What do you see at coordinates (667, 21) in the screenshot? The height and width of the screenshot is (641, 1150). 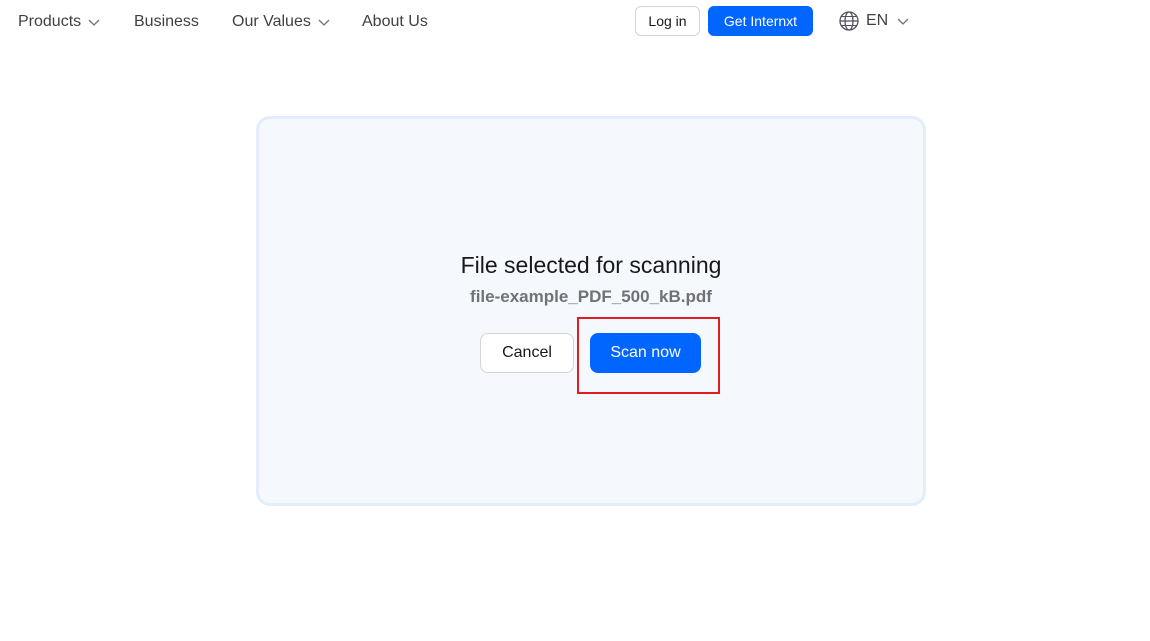 I see `login-button: Log in` at bounding box center [667, 21].